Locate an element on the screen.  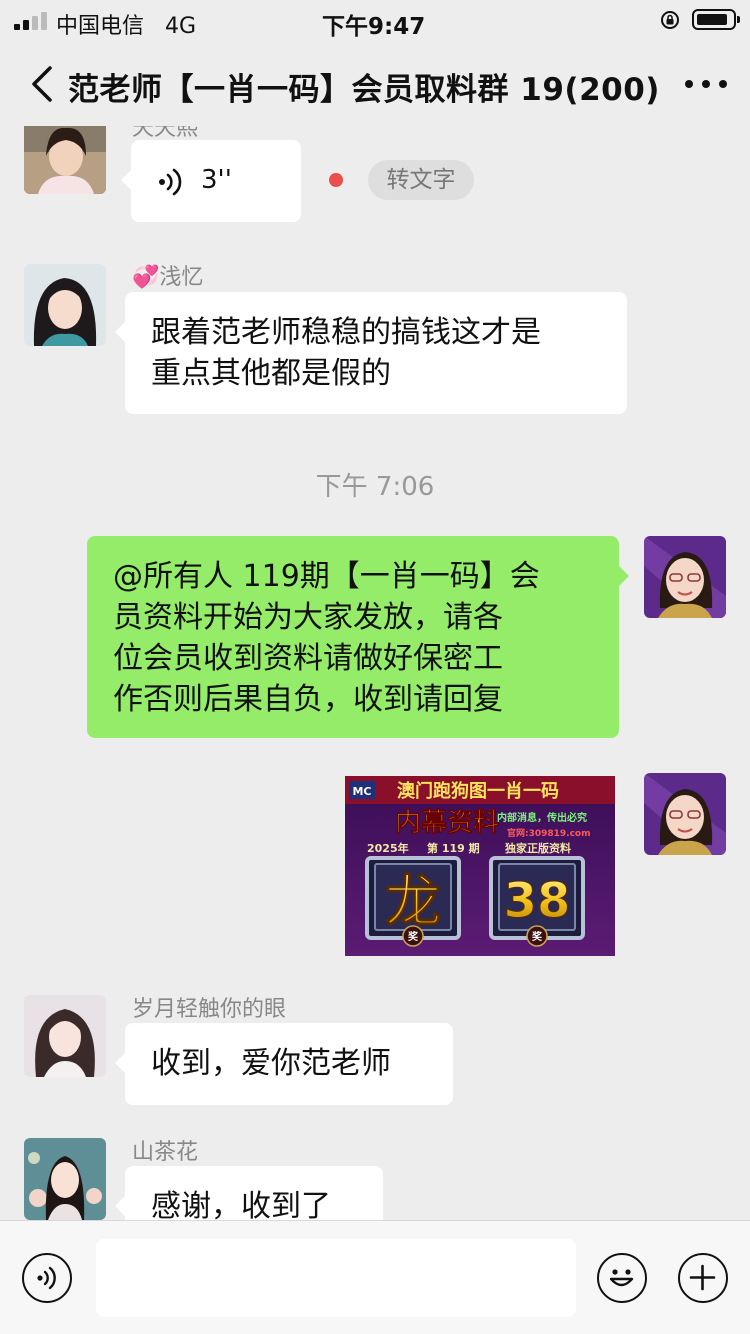
convert-to-text-button: 转文字 is located at coordinates (421, 180).